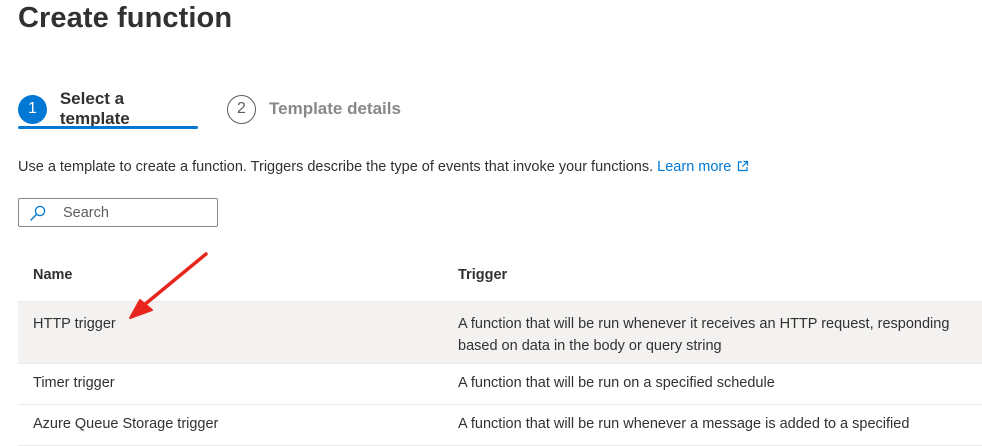 This screenshot has height=446, width=982. What do you see at coordinates (74, 324) in the screenshot?
I see `row-name: HTTP trigger` at bounding box center [74, 324].